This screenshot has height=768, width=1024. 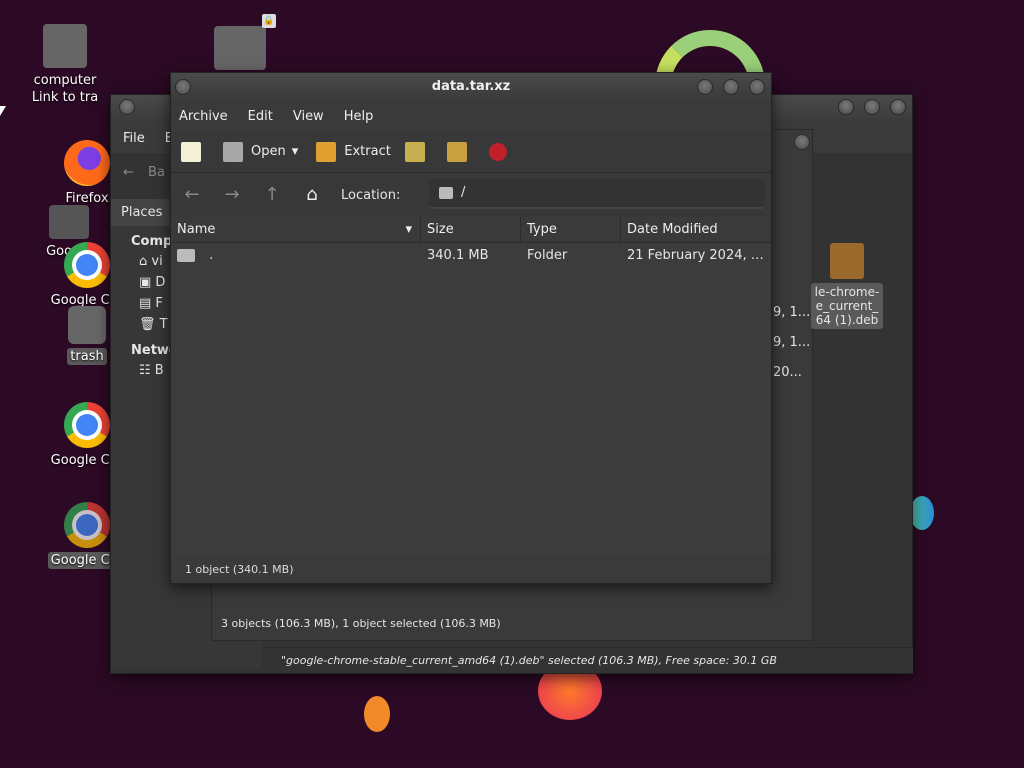 I want to click on window-title: data.tar.xz, so click(x=471, y=86).